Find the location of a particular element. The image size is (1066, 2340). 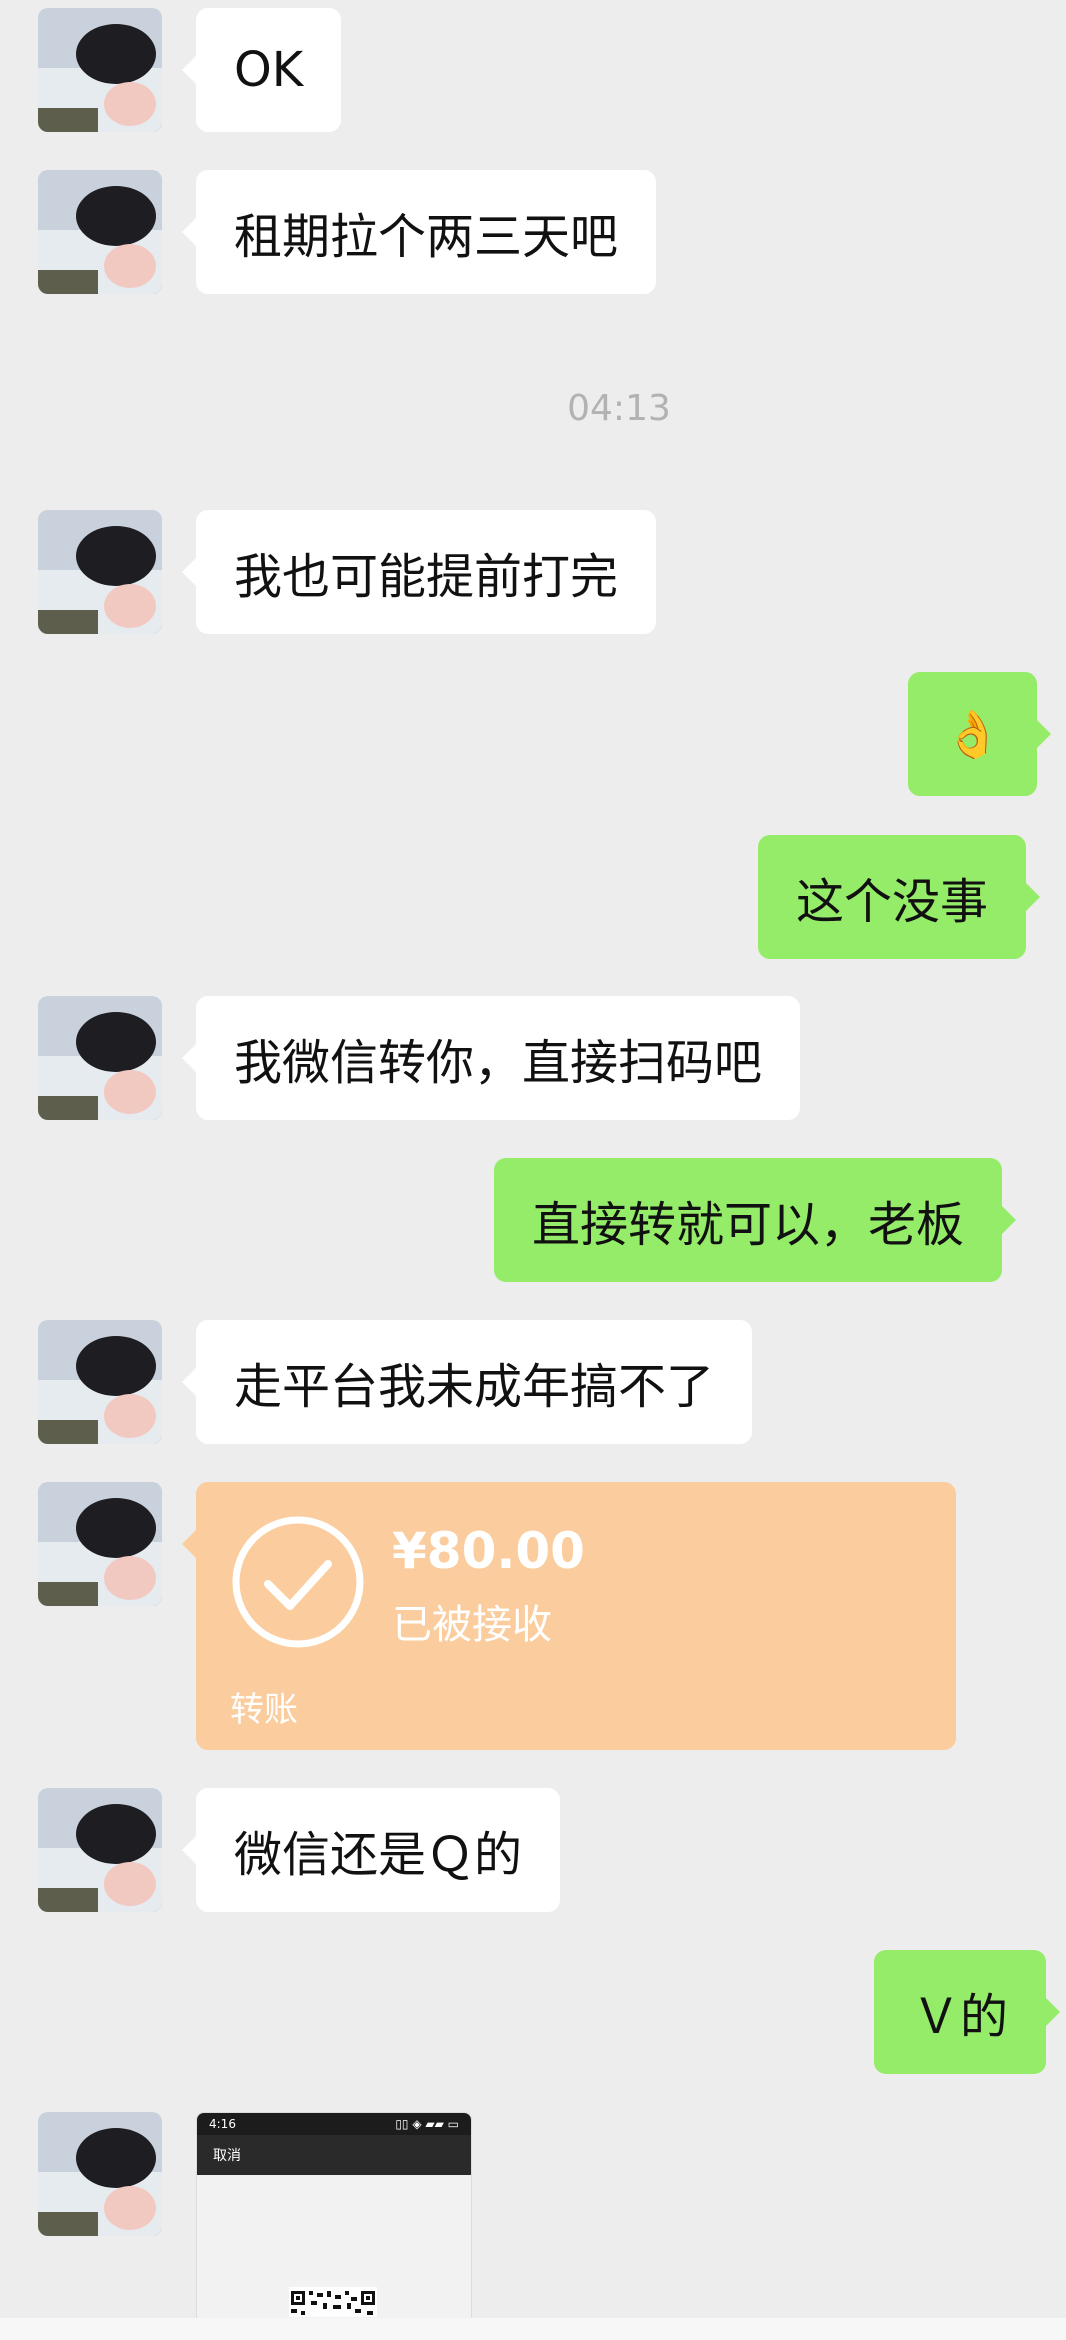

message-bubble-incoming: 微信还是Ｑ的 is located at coordinates (371, 1850).